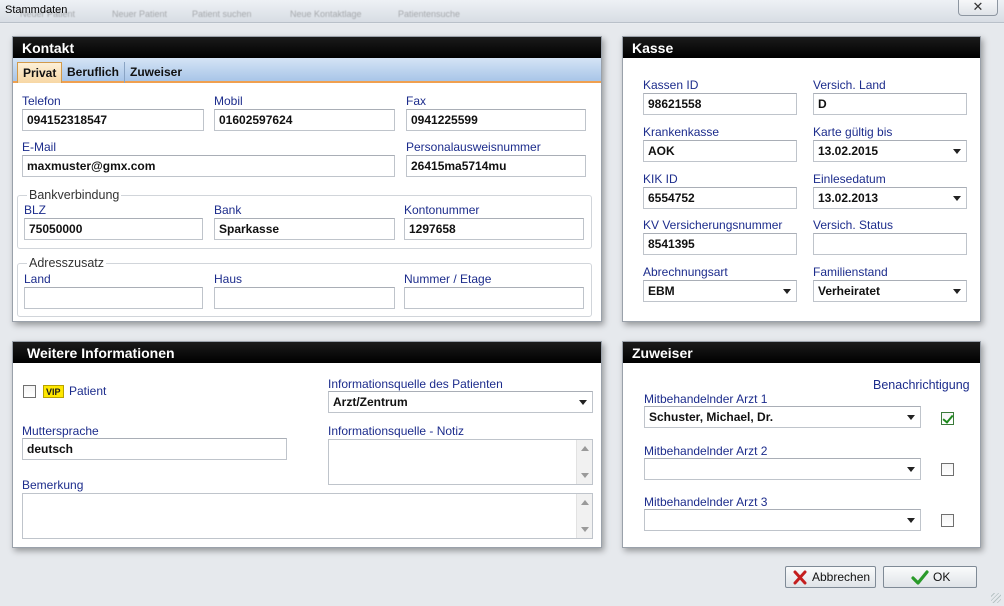 This screenshot has width=1004, height=606. I want to click on ok-button: OK, so click(930, 577).